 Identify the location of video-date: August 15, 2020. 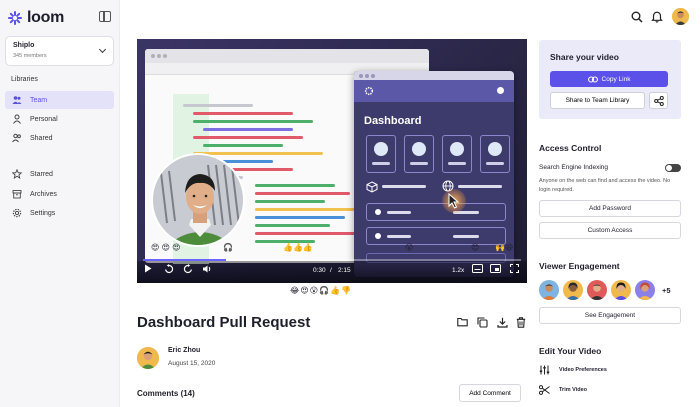
(192, 363).